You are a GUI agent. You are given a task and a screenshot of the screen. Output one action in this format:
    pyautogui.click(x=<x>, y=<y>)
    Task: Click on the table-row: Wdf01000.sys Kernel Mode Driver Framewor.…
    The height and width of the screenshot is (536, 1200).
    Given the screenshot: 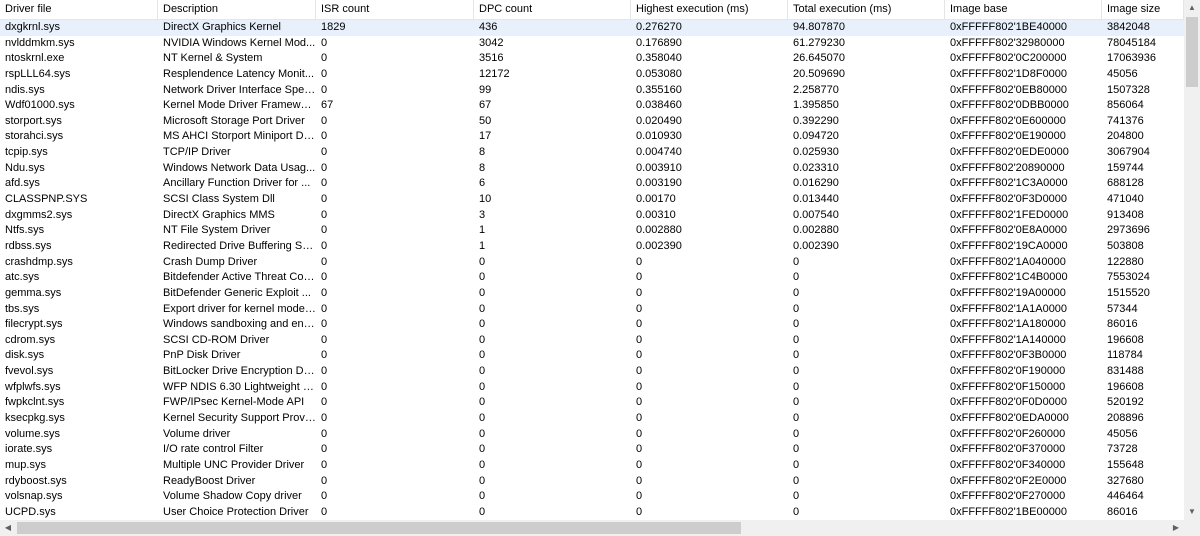 What is the action you would take?
    pyautogui.click(x=592, y=106)
    